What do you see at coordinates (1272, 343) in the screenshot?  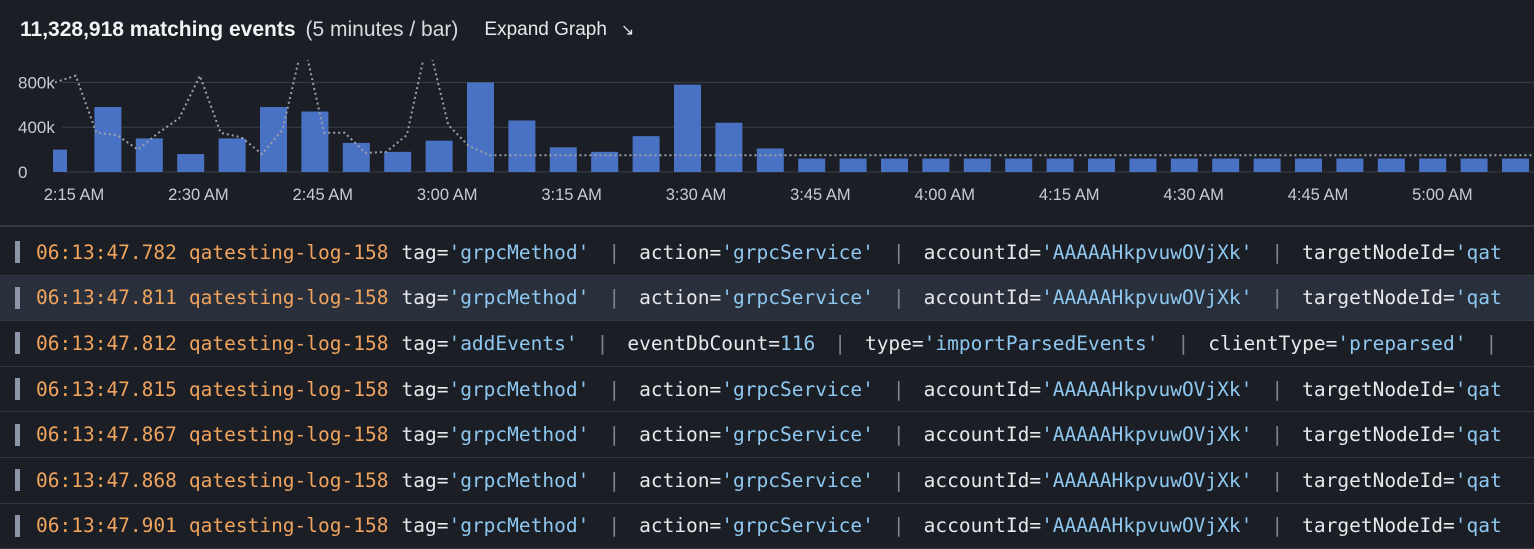 I see `field-key: clientType=` at bounding box center [1272, 343].